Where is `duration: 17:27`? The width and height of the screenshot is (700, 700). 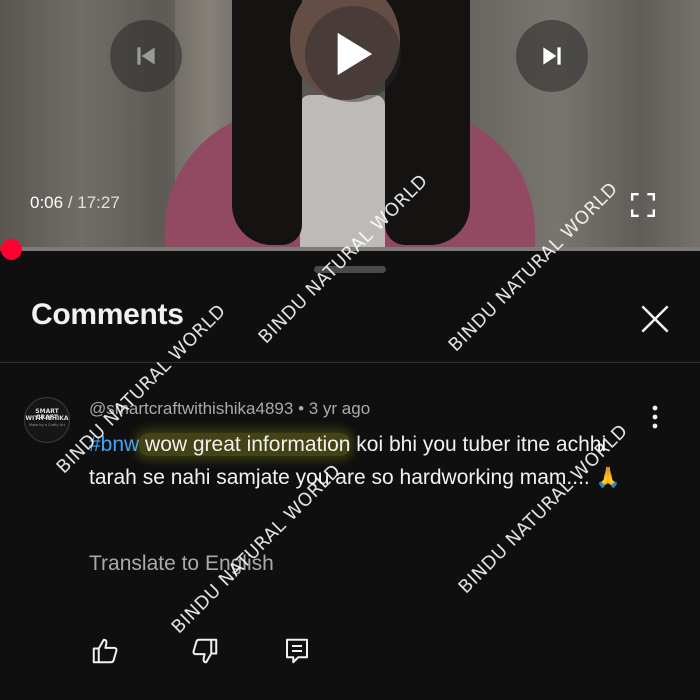 duration: 17:27 is located at coordinates (98, 202).